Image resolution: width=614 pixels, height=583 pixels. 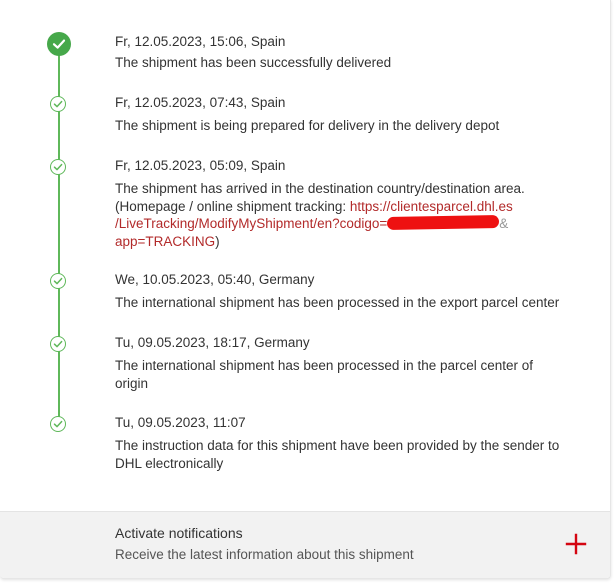 What do you see at coordinates (443, 222) in the screenshot?
I see `redaction-mark` at bounding box center [443, 222].